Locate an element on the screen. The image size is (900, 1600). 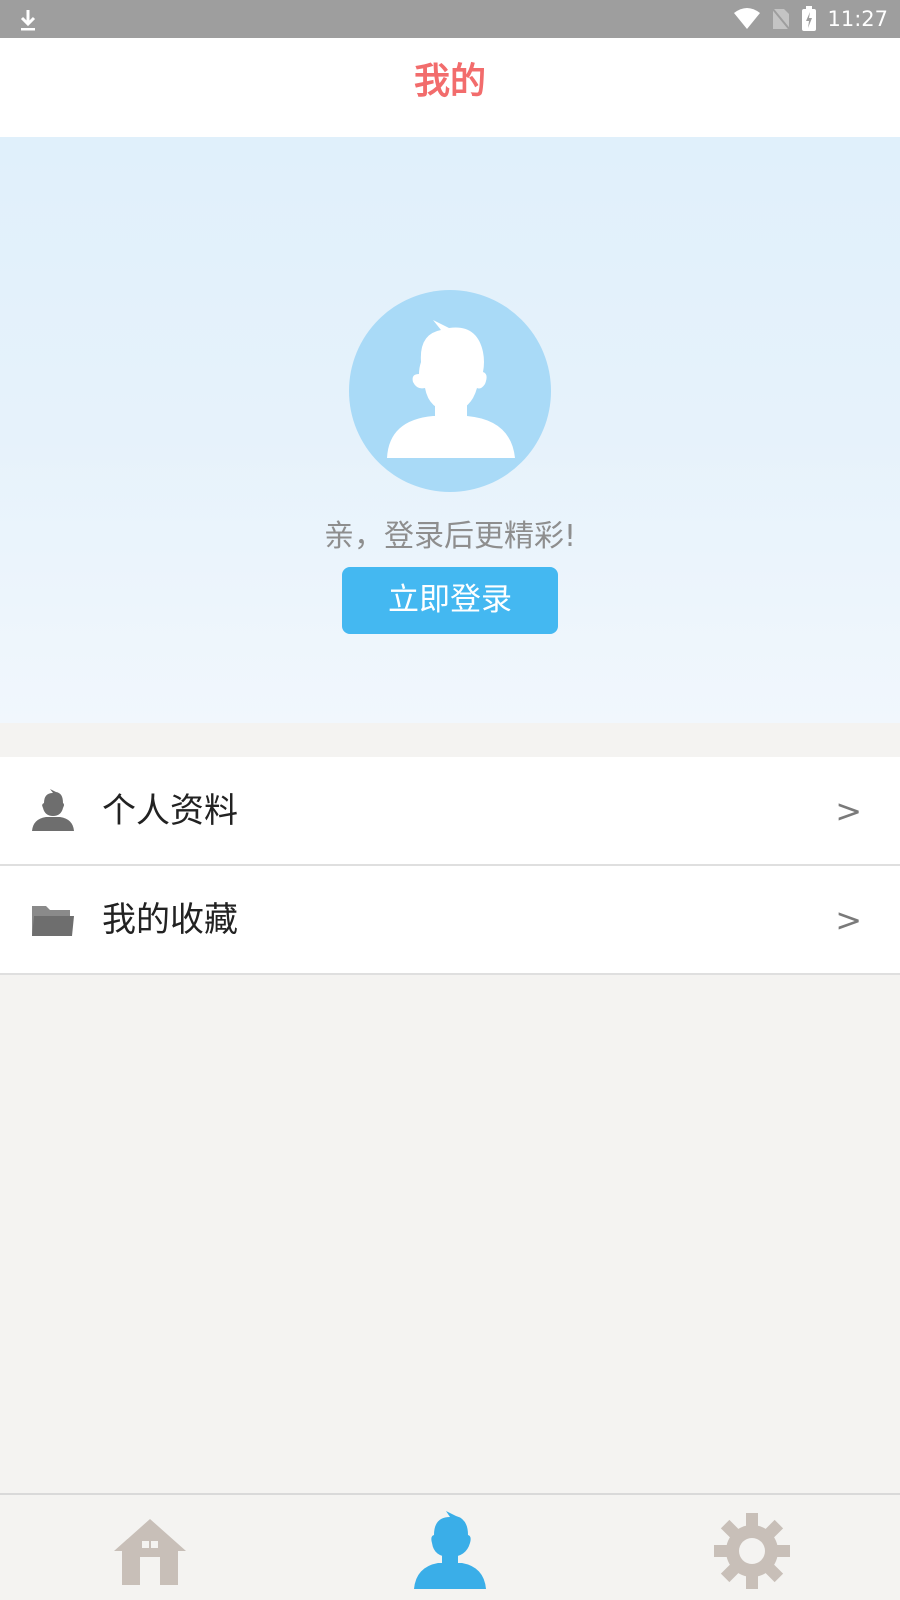
home-icon is located at coordinates (150, 1551).